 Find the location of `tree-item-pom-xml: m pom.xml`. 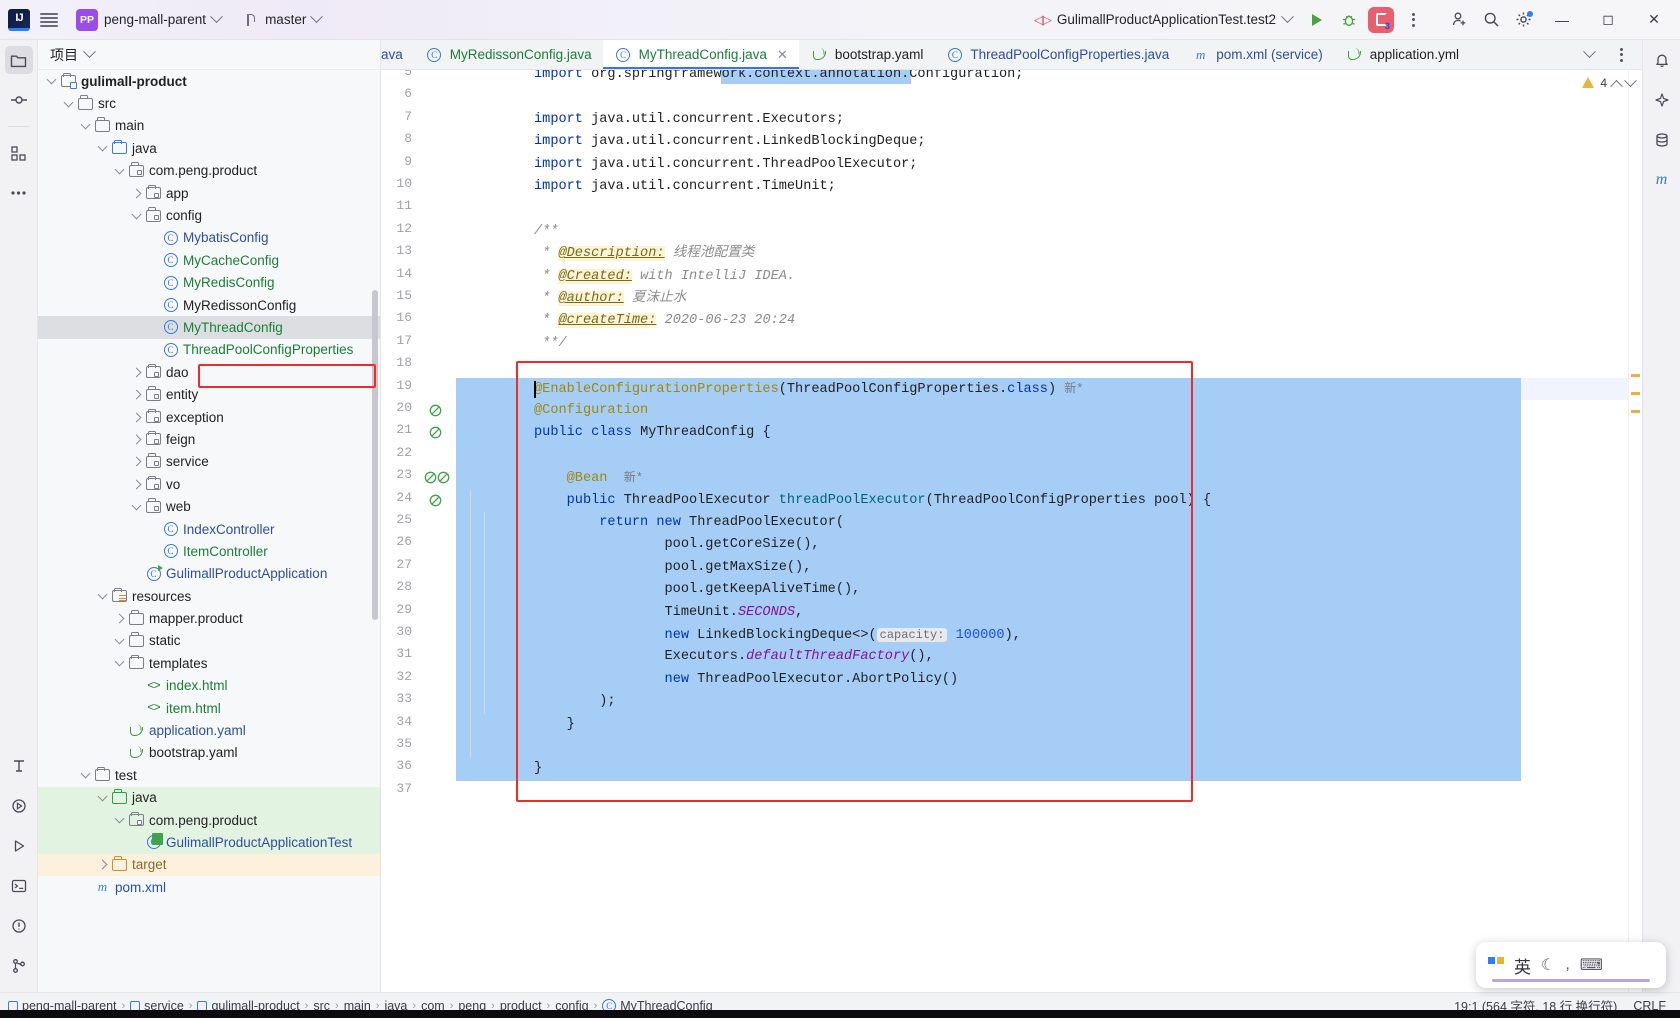

tree-item-pom-xml: m pom.xml is located at coordinates (209, 887).